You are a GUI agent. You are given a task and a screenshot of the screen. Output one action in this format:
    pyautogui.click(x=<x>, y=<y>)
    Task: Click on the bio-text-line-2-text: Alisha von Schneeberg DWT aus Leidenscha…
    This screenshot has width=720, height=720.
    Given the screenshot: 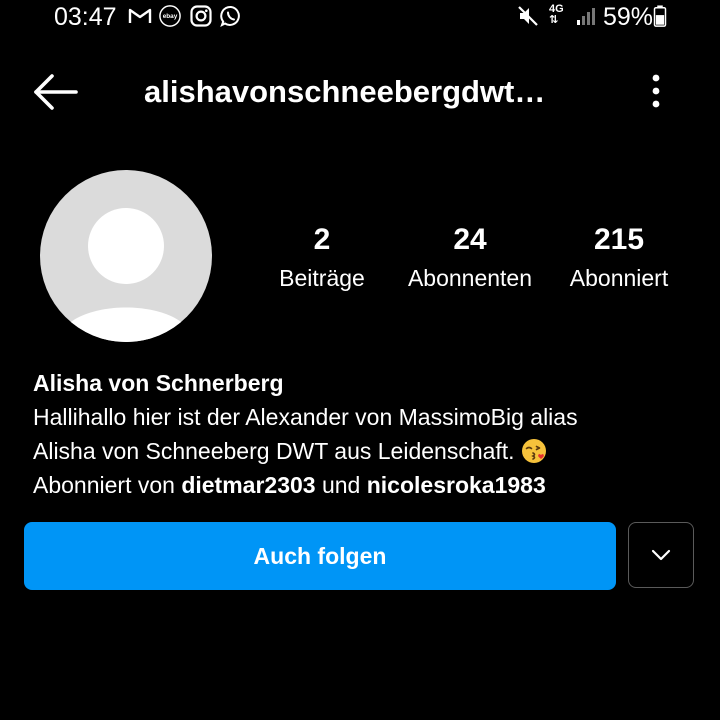 What is the action you would take?
    pyautogui.click(x=274, y=451)
    